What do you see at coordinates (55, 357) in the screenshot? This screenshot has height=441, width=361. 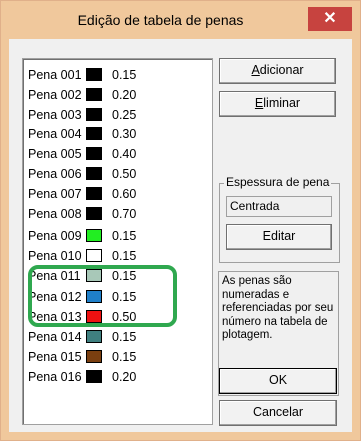 I see `pen-name: Pena 015` at bounding box center [55, 357].